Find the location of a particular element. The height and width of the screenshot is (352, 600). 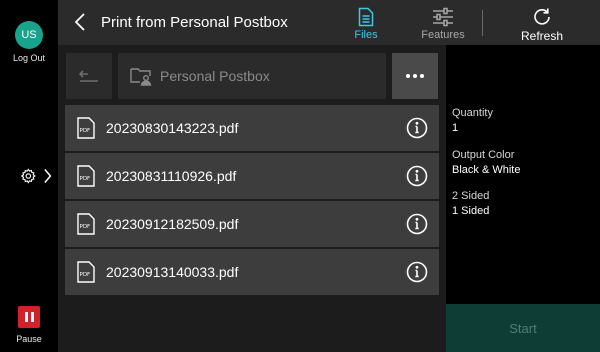

device-settings-button is located at coordinates (36, 176).